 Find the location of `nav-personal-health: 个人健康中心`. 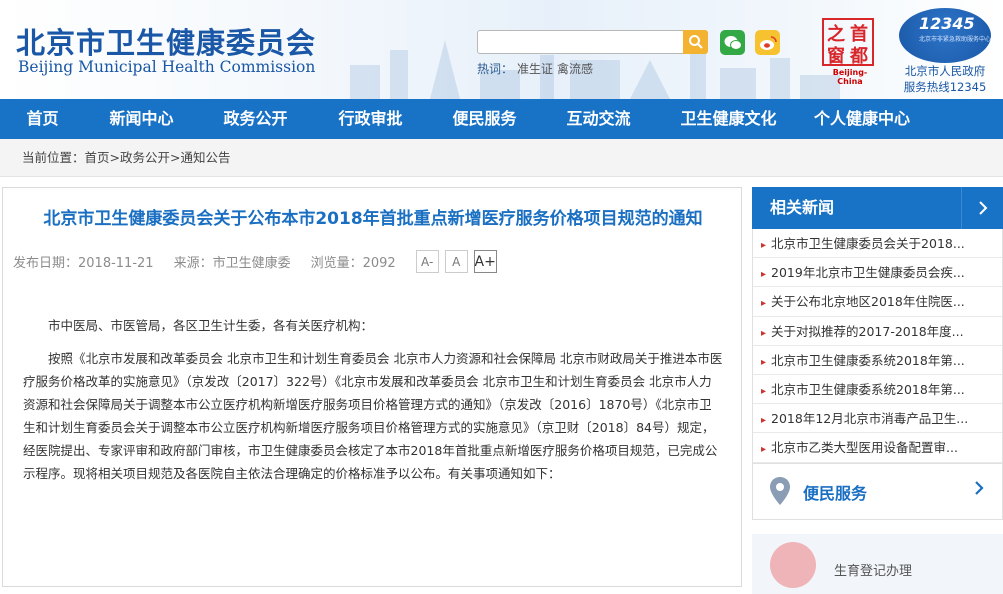

nav-personal-health: 个人健康中心 is located at coordinates (862, 119).